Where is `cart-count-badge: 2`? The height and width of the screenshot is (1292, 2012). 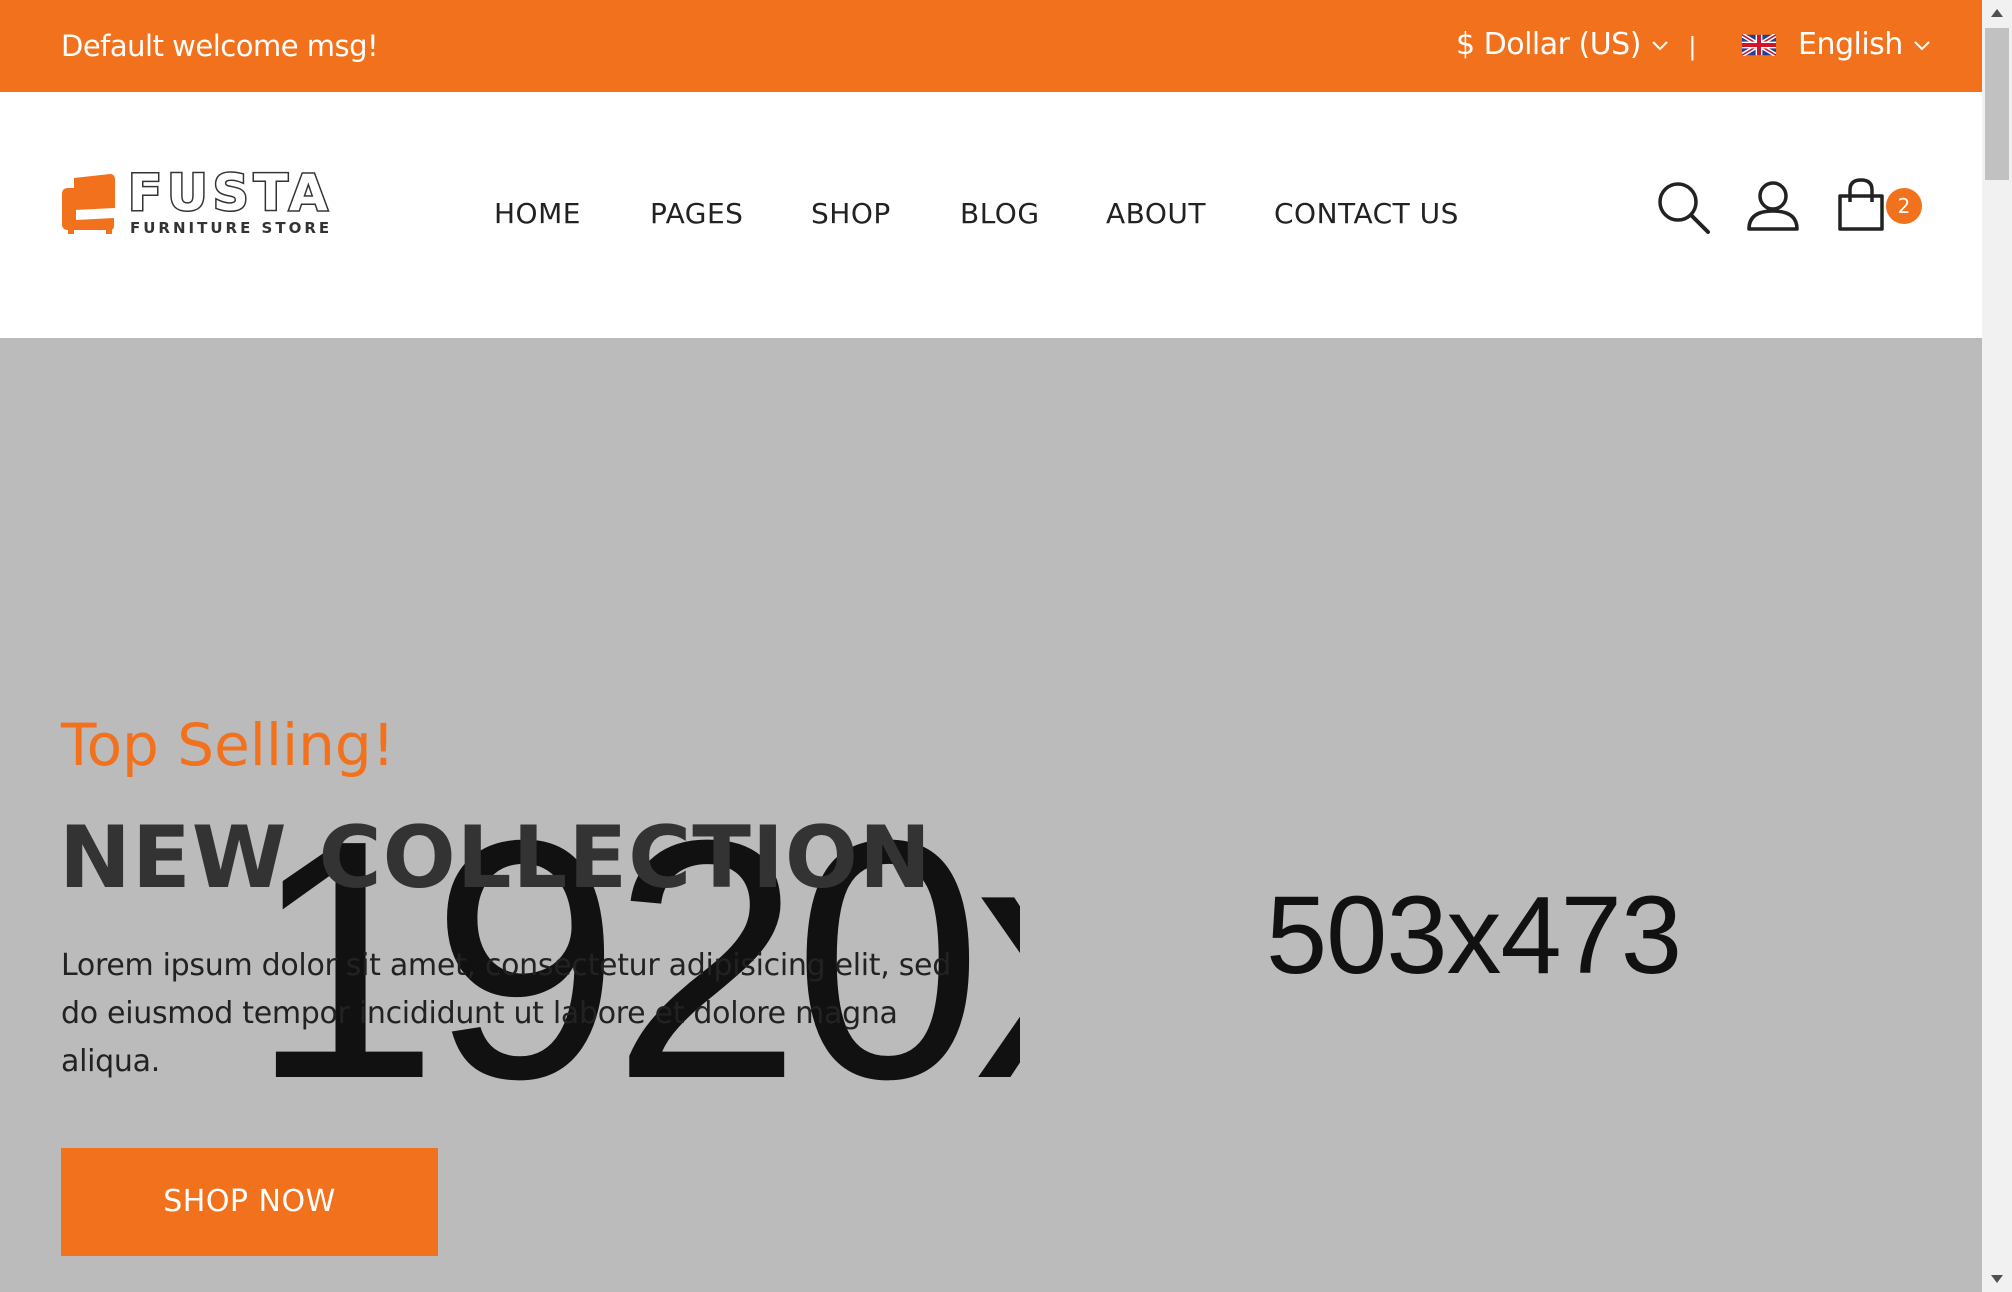 cart-count-badge: 2 is located at coordinates (1904, 206).